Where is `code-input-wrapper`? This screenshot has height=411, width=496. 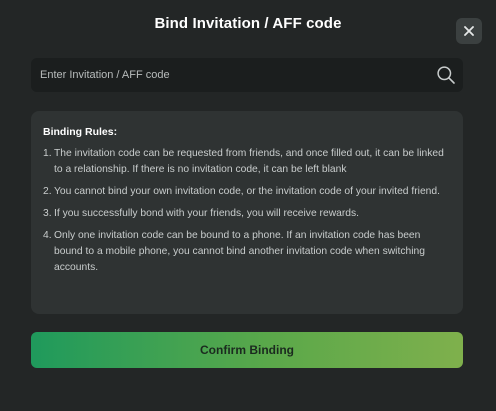
code-input-wrapper is located at coordinates (247, 75).